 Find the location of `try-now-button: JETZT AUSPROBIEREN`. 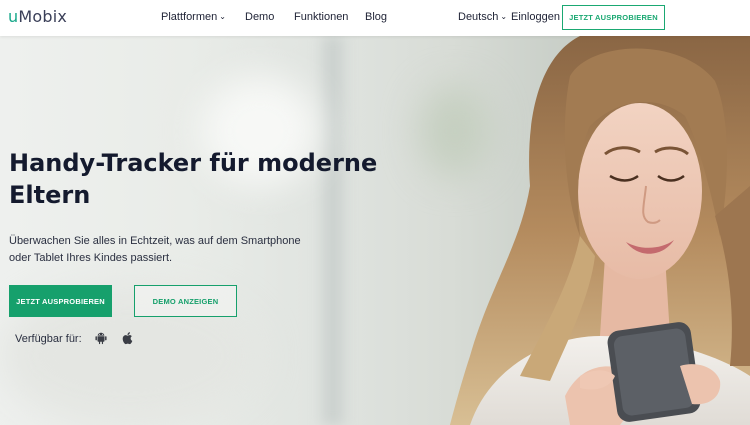

try-now-button: JETZT AUSPROBIEREN is located at coordinates (60, 301).